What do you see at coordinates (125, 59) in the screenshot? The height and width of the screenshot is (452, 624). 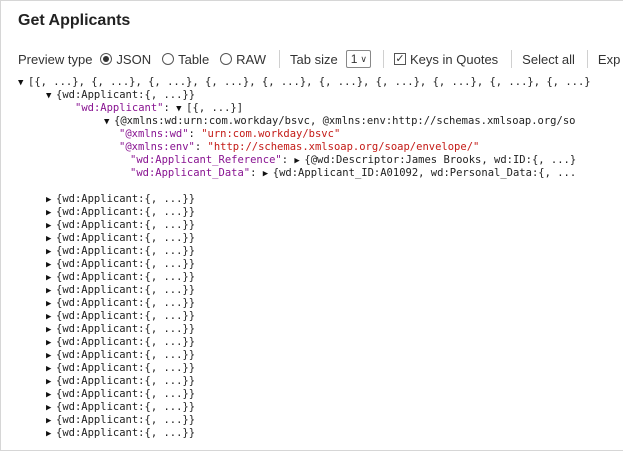 I see `option-json: JSON` at bounding box center [125, 59].